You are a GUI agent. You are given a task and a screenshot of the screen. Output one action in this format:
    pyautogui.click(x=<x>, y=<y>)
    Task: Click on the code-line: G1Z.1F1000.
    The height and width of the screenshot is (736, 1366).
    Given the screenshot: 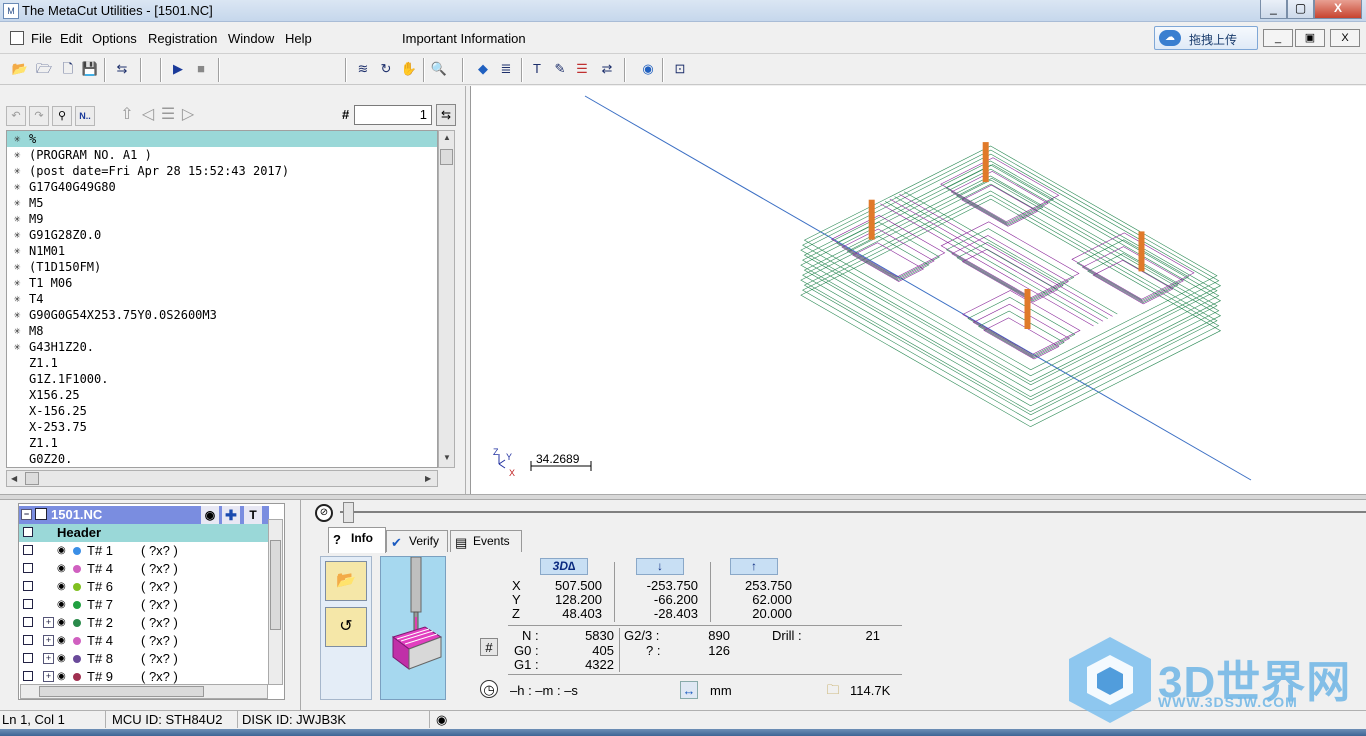 What is the action you would take?
    pyautogui.click(x=222, y=379)
    